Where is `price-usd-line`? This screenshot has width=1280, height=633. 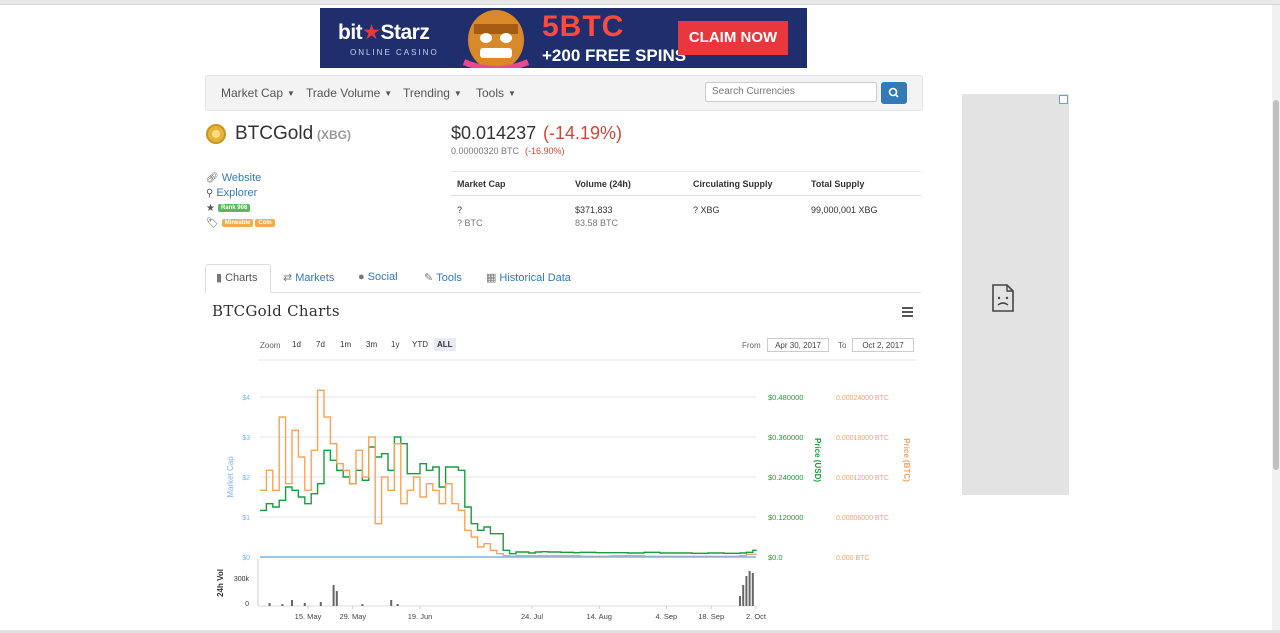 price-usd-line is located at coordinates (508, 495).